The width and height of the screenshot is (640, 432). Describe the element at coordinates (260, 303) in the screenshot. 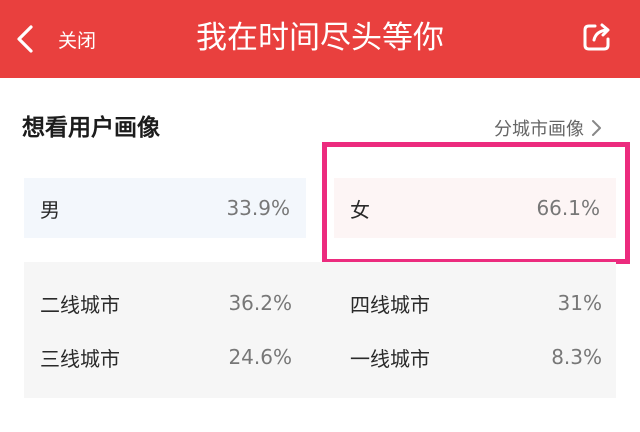

I see `city-tier-percent: 36.2%` at that location.